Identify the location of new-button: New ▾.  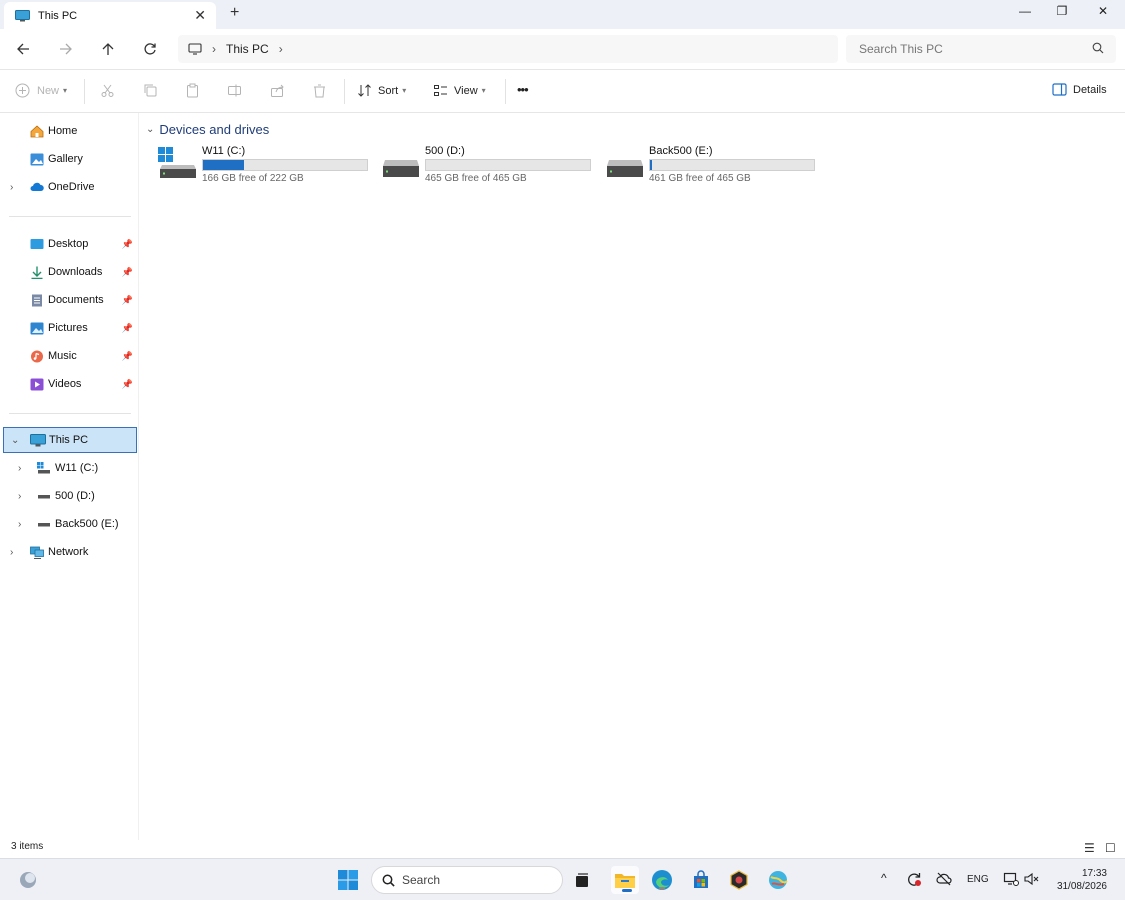
(41, 90).